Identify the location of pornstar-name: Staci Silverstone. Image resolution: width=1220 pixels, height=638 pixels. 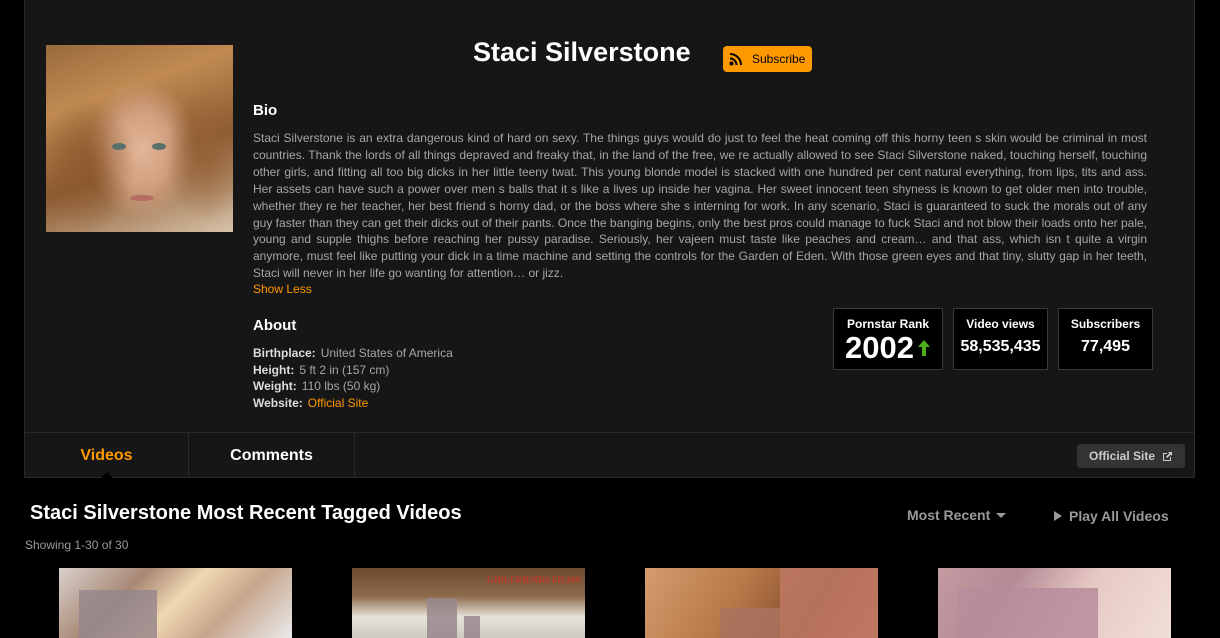
(582, 52).